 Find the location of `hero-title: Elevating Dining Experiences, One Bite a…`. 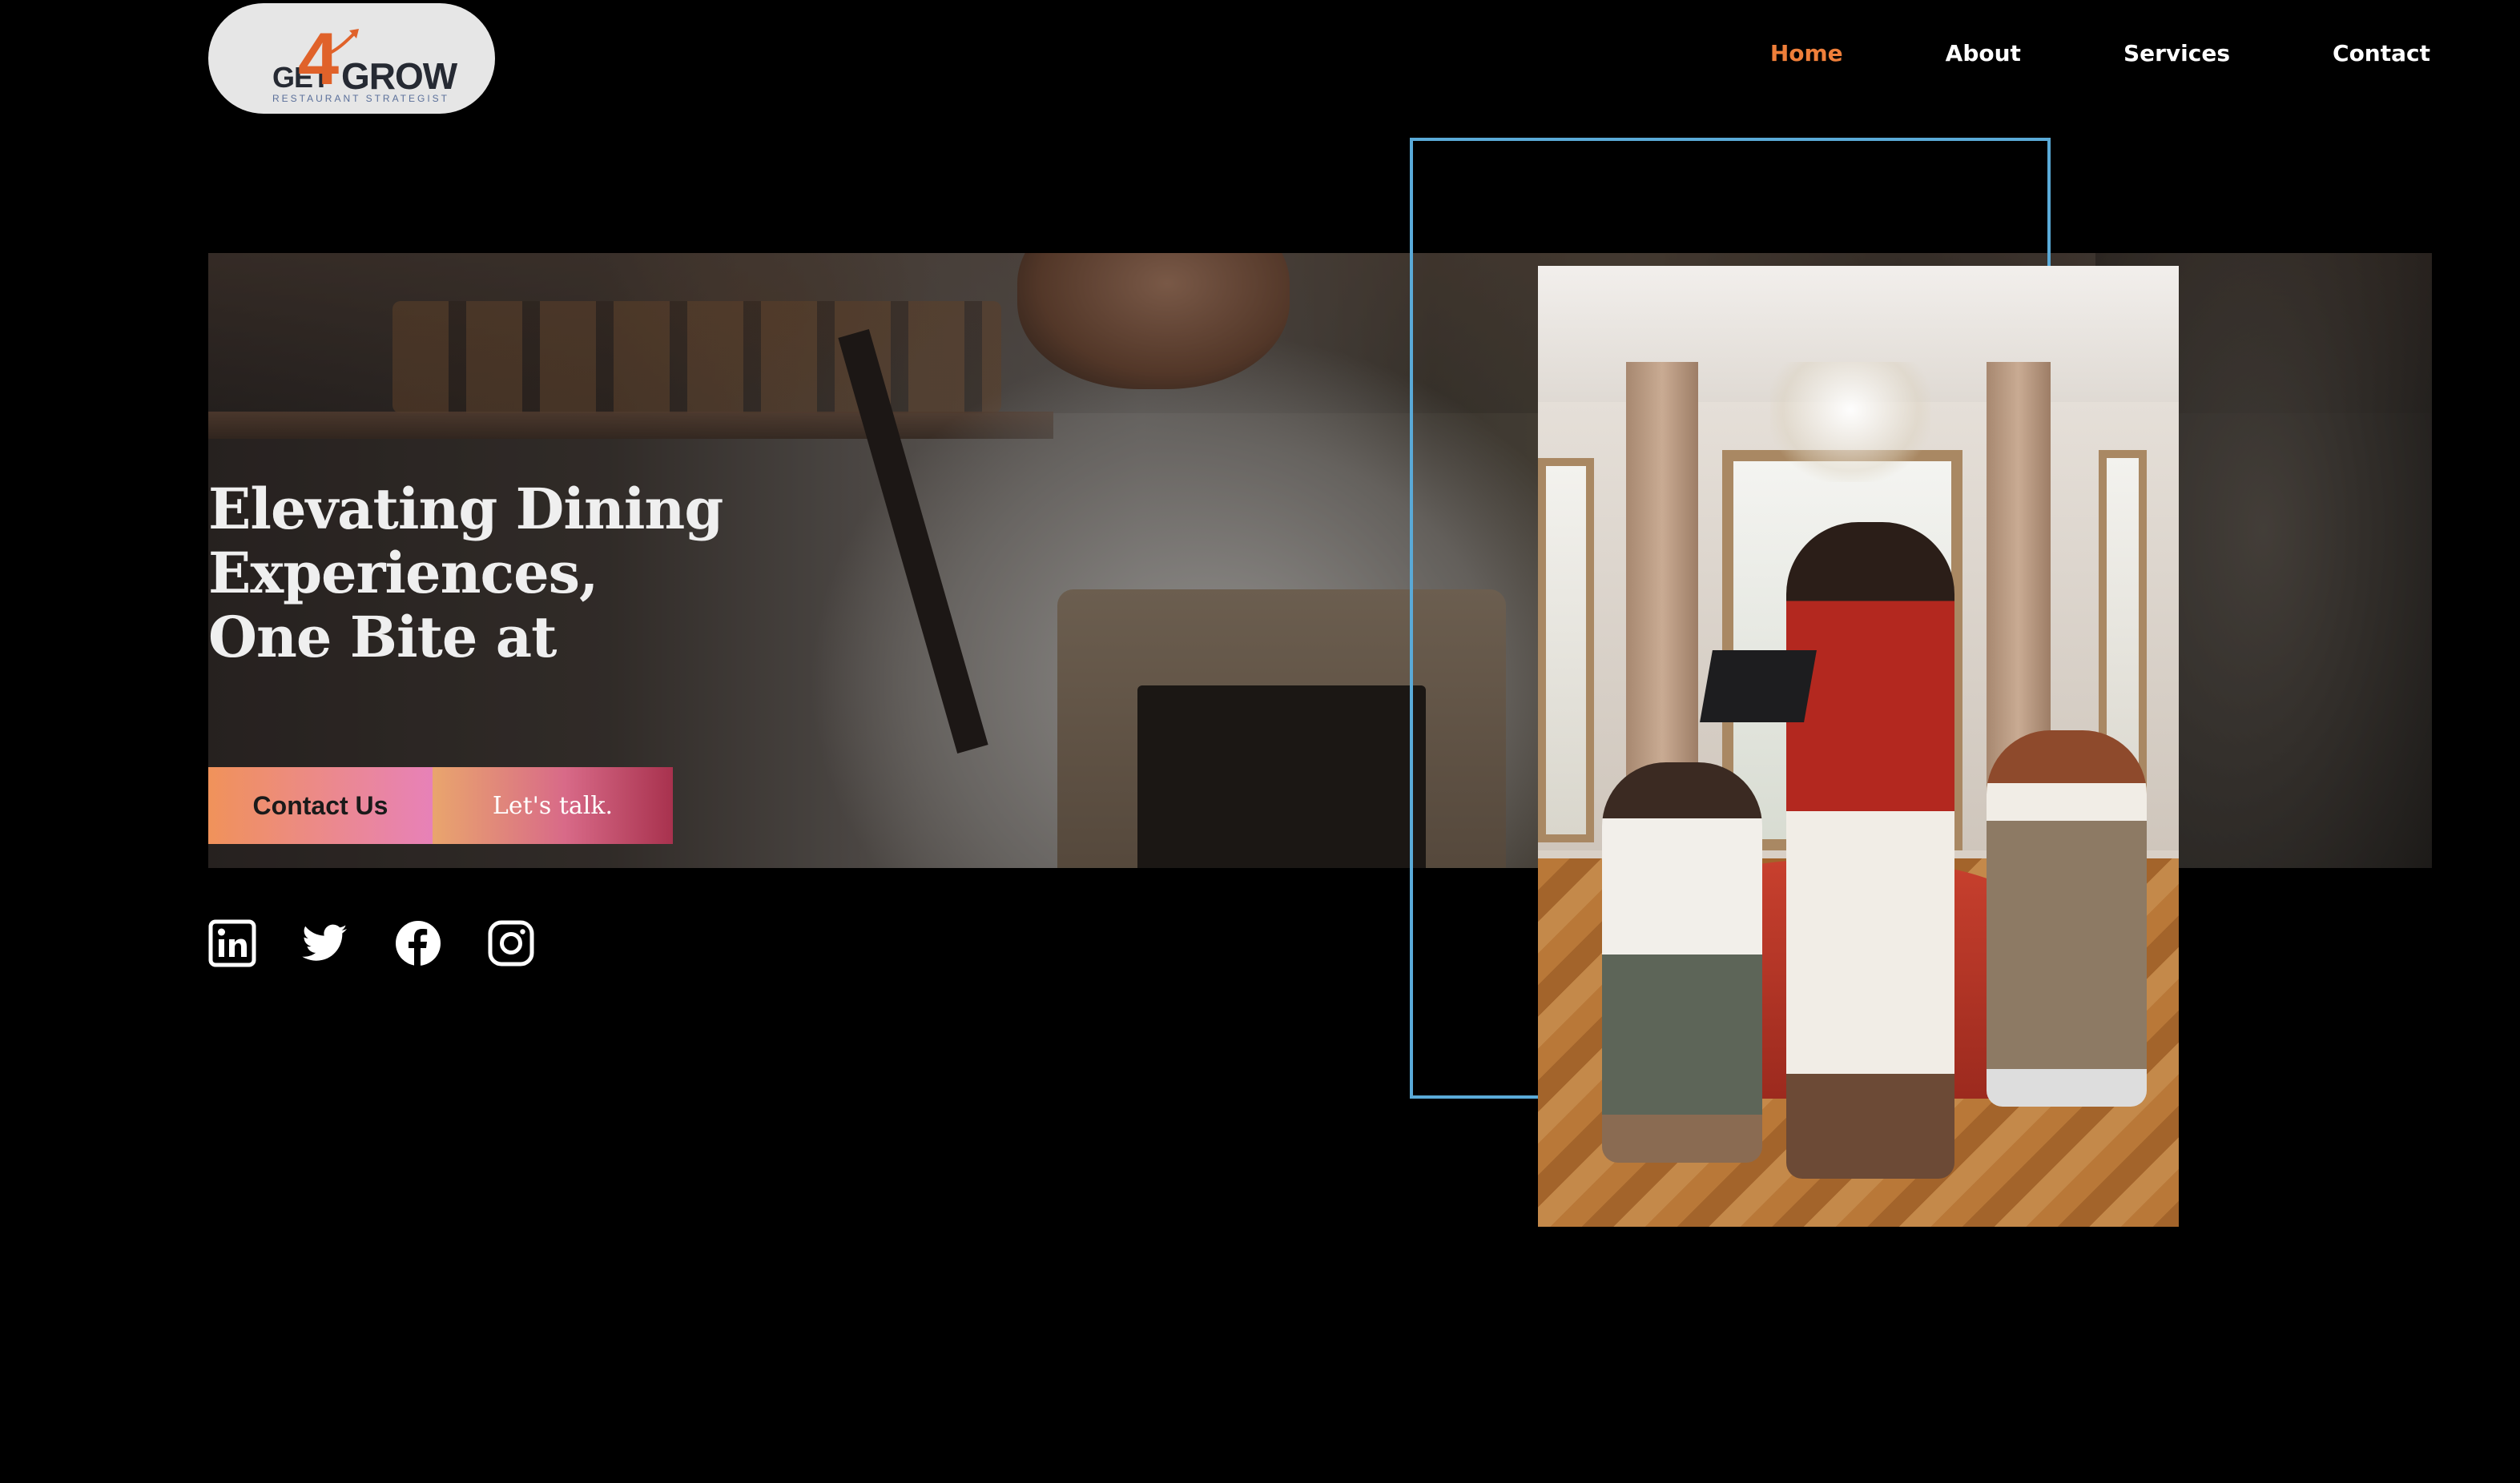

hero-title: Elevating Dining Experiences, One Bite a… is located at coordinates (648, 573).